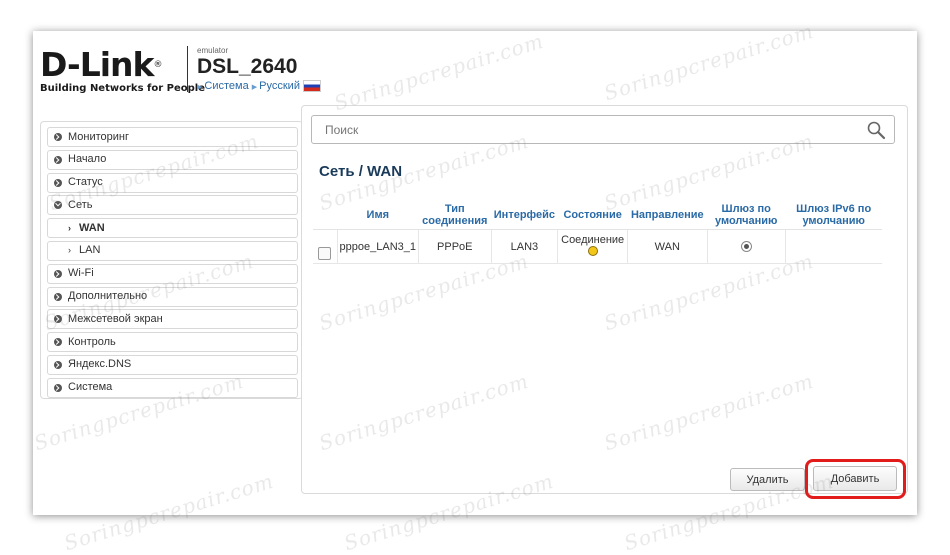 The width and height of the screenshot is (950, 555). I want to click on sidebar-item-label: Яндекс.DNS, so click(100, 364).